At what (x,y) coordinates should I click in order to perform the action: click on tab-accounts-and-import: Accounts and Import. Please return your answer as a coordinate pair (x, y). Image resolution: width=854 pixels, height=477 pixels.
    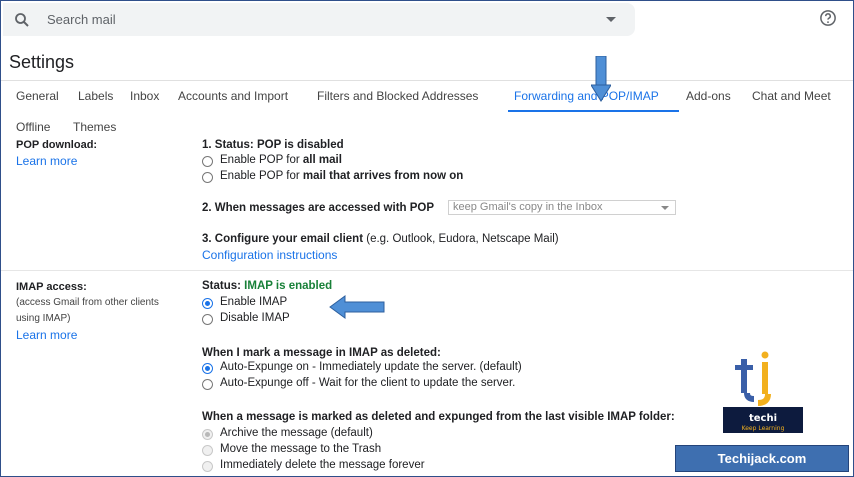
    Looking at the image, I should click on (233, 96).